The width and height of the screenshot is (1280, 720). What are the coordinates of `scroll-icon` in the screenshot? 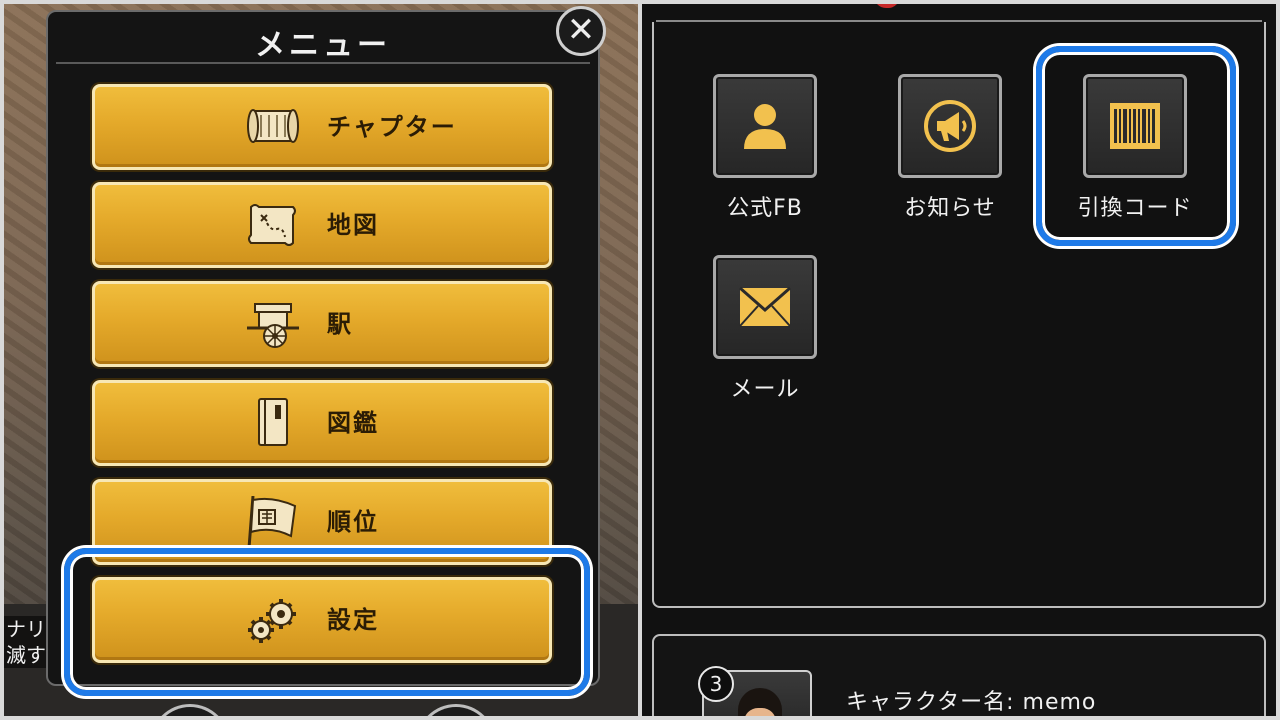 It's located at (273, 126).